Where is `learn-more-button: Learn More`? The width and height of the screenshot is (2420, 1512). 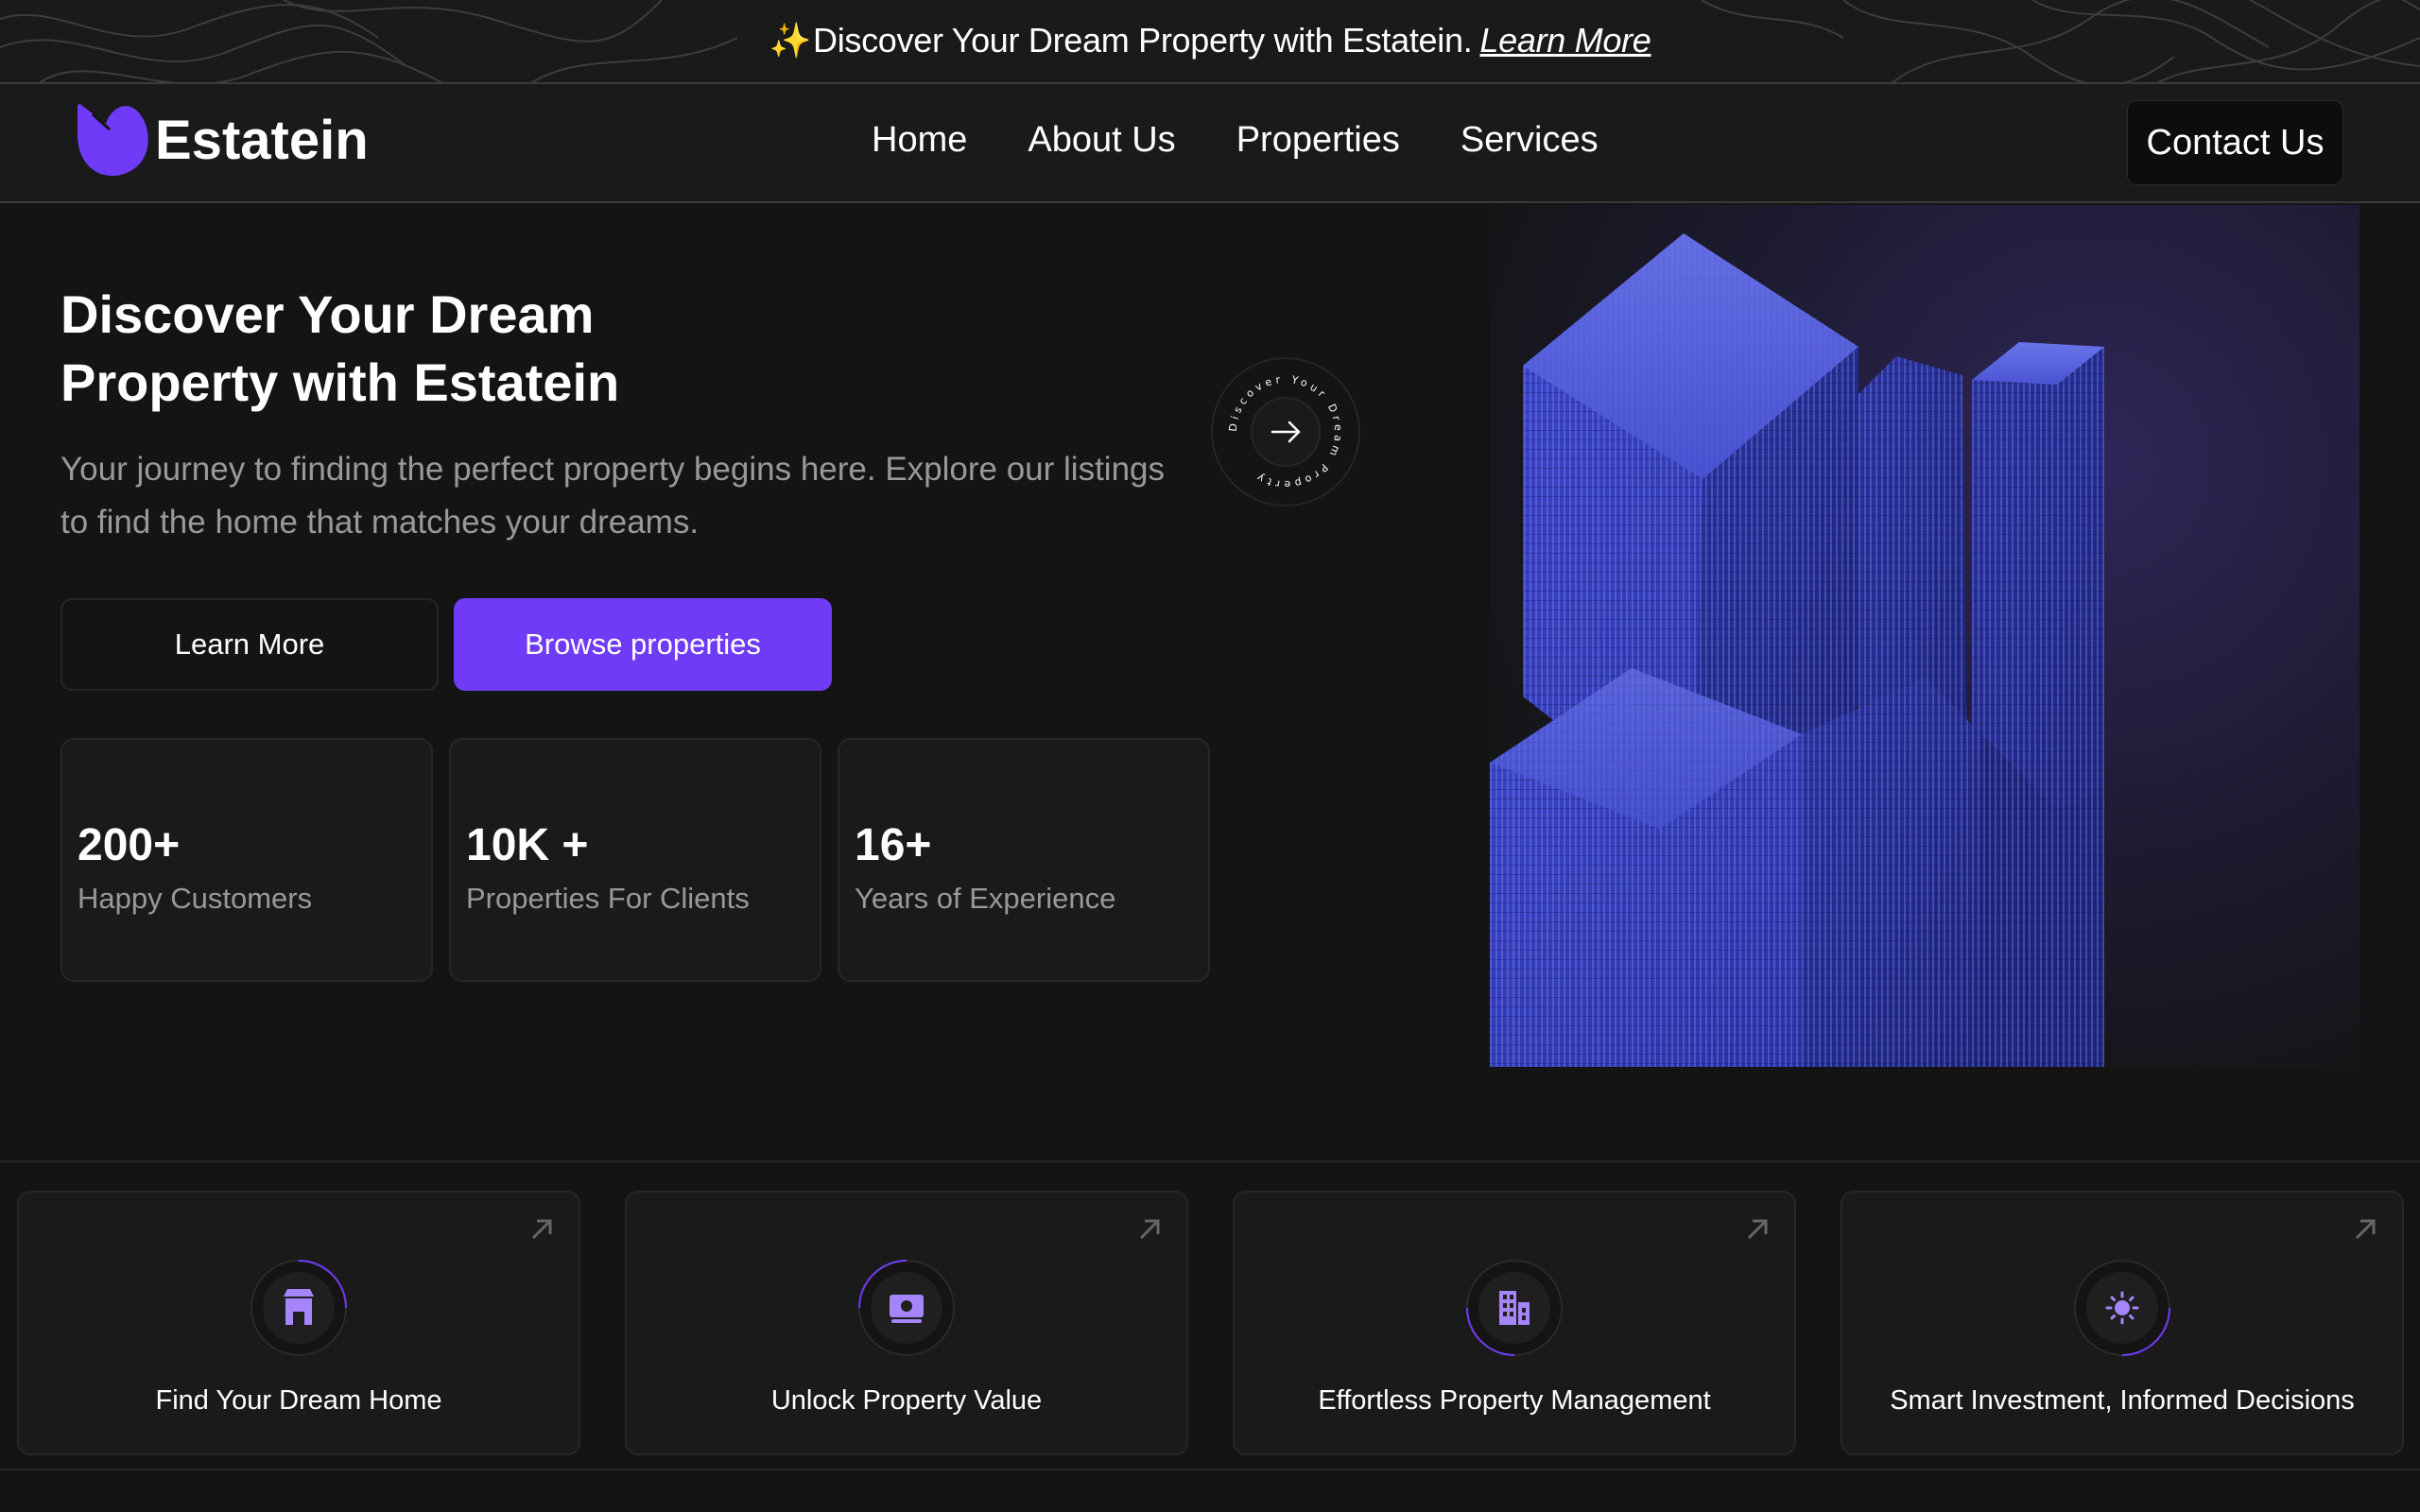
learn-more-button: Learn More is located at coordinates (249, 644).